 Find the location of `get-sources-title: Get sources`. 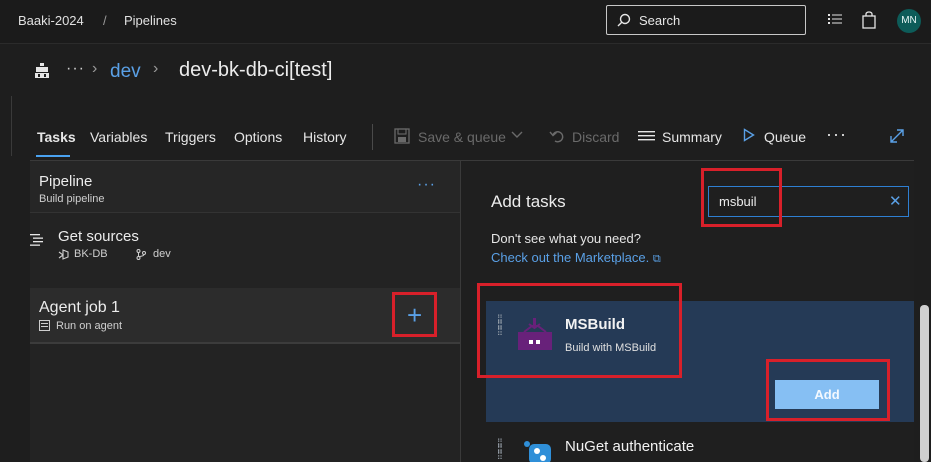

get-sources-title: Get sources is located at coordinates (98, 236).